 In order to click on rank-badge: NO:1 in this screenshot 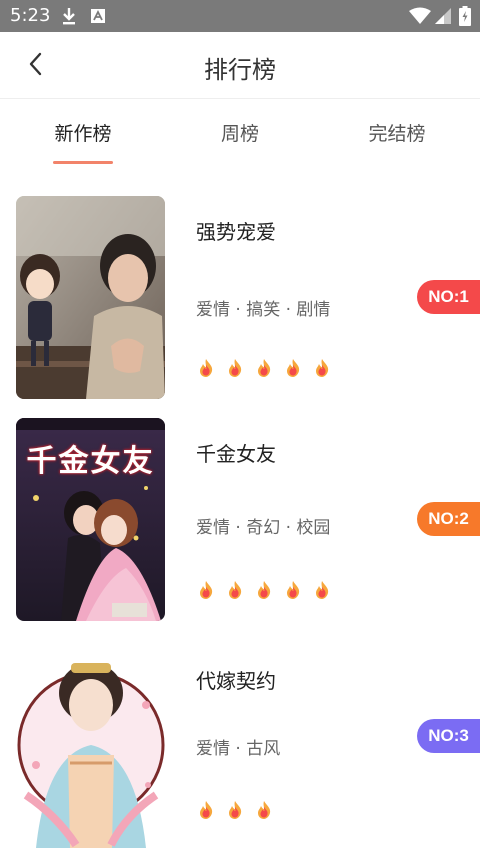, I will do `click(448, 297)`.